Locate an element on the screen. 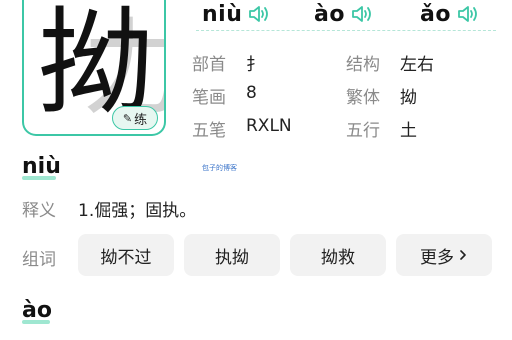  structure-label: 结构 is located at coordinates (363, 65).